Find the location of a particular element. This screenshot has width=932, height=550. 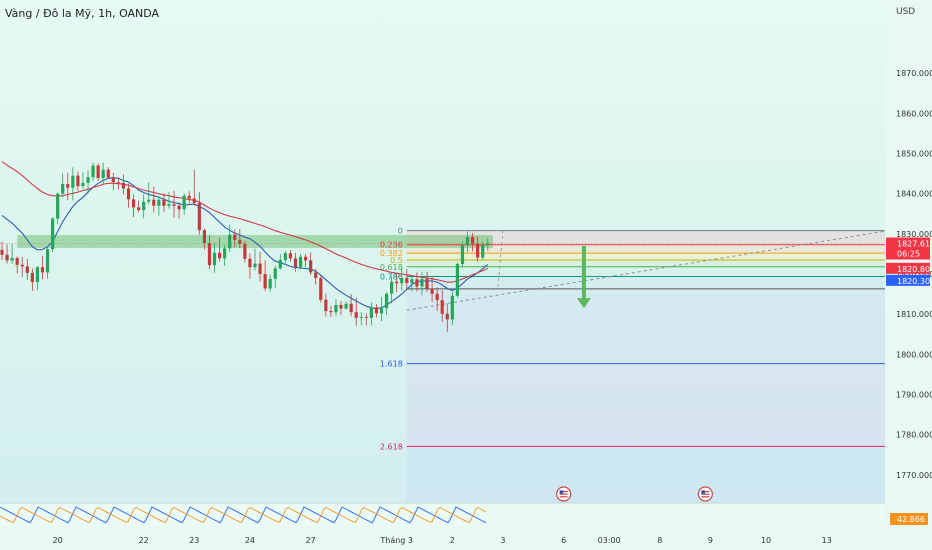

price-tick-label: 1800.000 is located at coordinates (914, 354).